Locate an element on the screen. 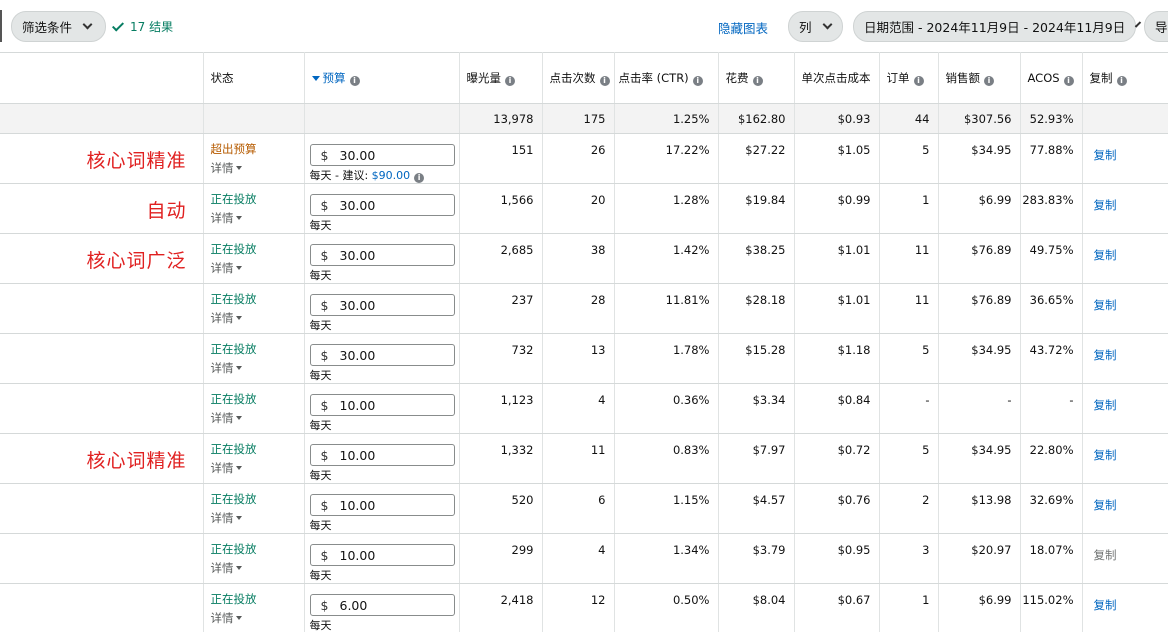 This screenshot has width=1168, height=632. cpc-cell: $0.99 is located at coordinates (837, 208).